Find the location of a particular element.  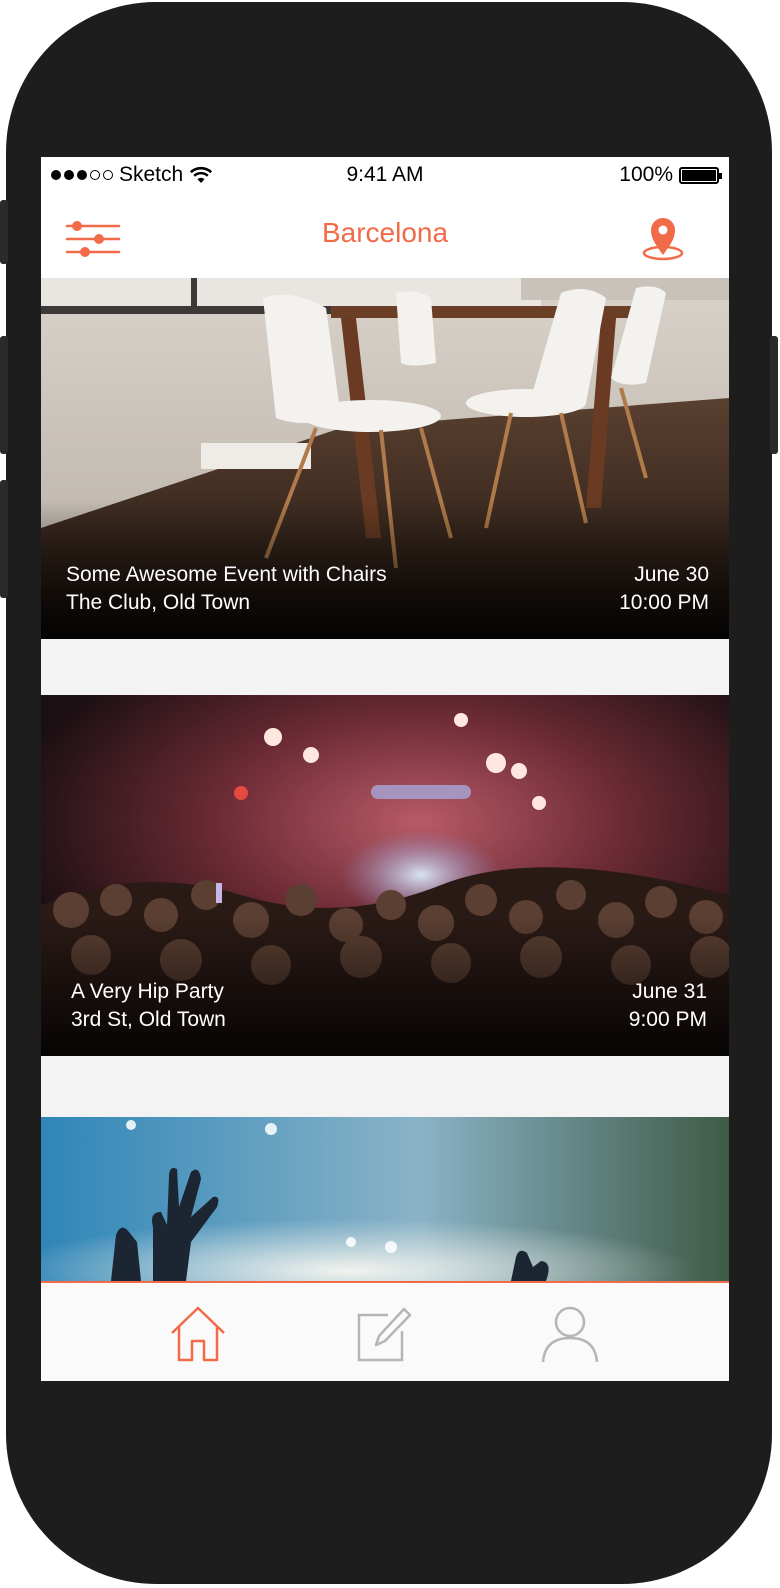

tab-home is located at coordinates (198, 1334).